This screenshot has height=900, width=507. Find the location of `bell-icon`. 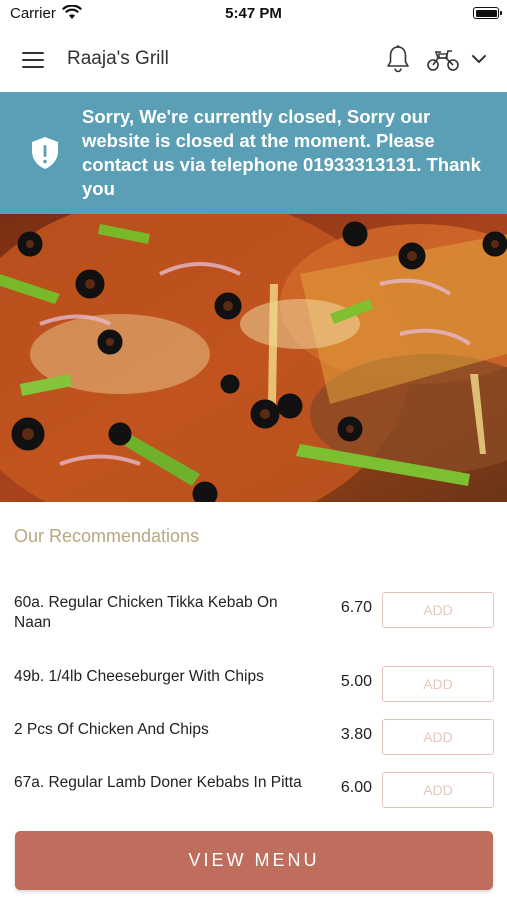

bell-icon is located at coordinates (398, 59).